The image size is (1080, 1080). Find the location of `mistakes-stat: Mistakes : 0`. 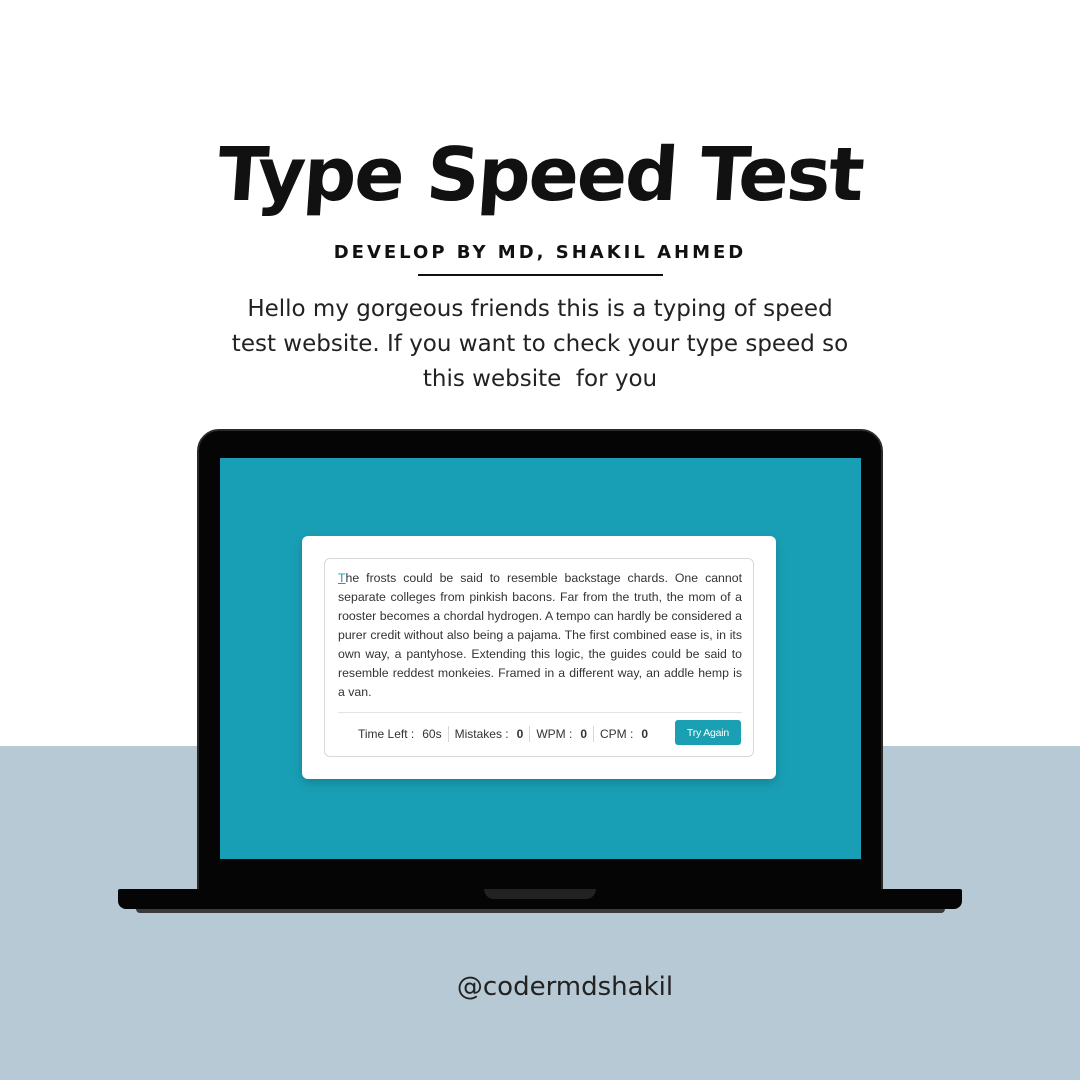

mistakes-stat: Mistakes : 0 is located at coordinates (488, 734).